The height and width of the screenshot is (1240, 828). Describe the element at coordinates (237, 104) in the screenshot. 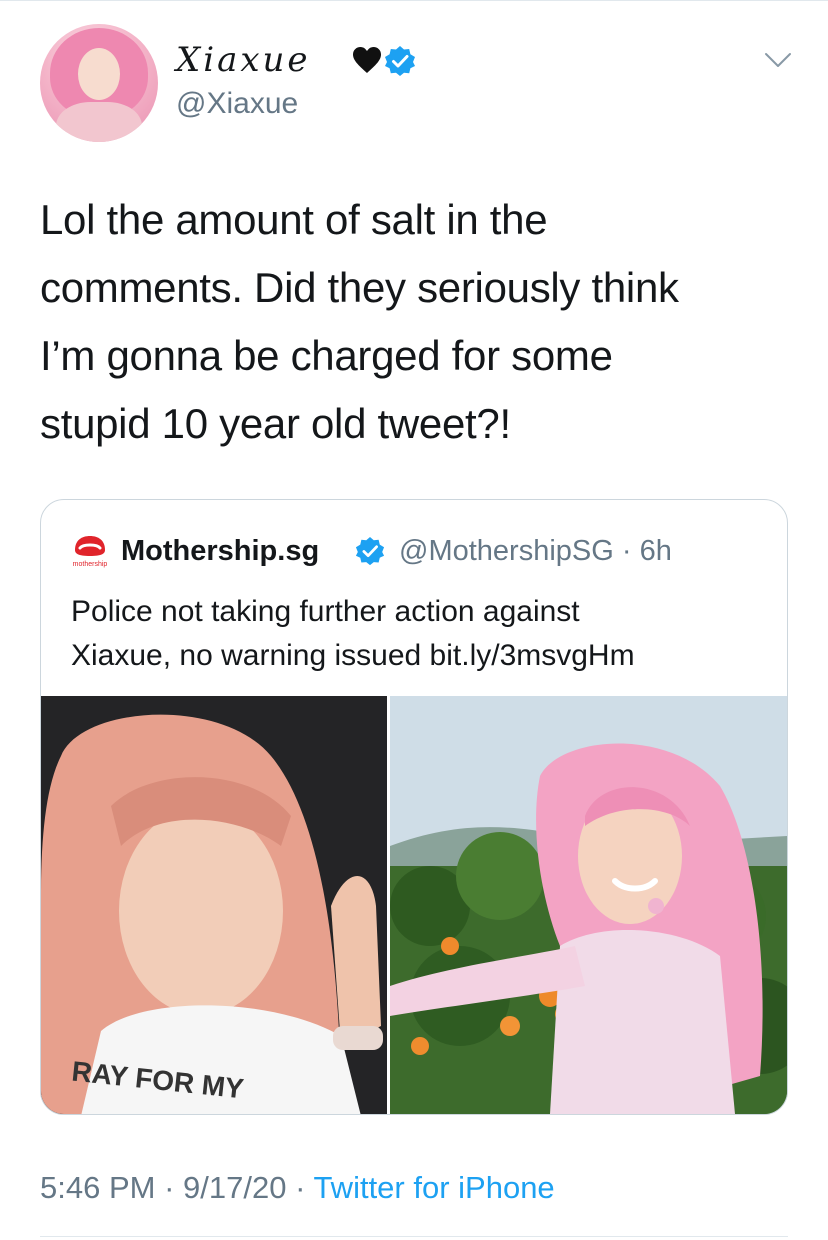

I see `user-handle: @Xiaxue` at that location.